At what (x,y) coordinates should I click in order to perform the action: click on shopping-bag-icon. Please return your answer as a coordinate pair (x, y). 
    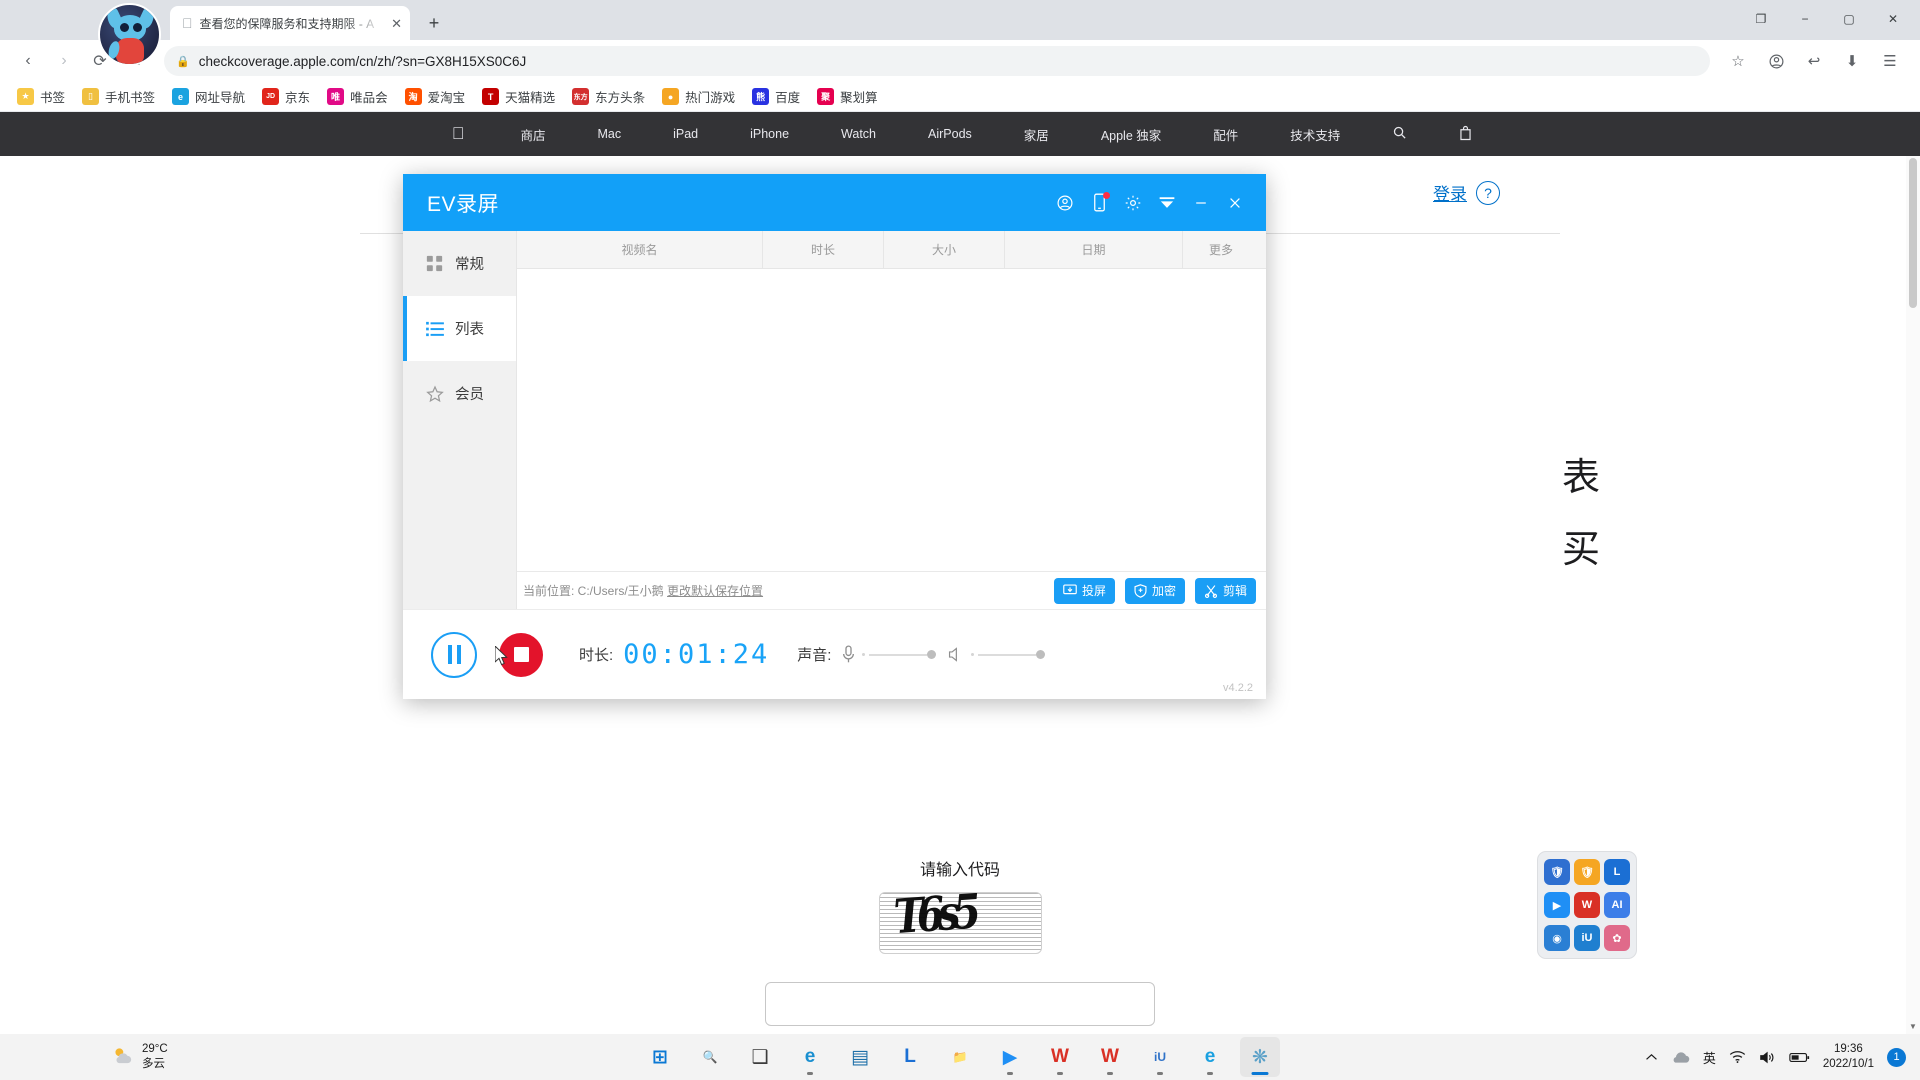
    Looking at the image, I should click on (1465, 134).